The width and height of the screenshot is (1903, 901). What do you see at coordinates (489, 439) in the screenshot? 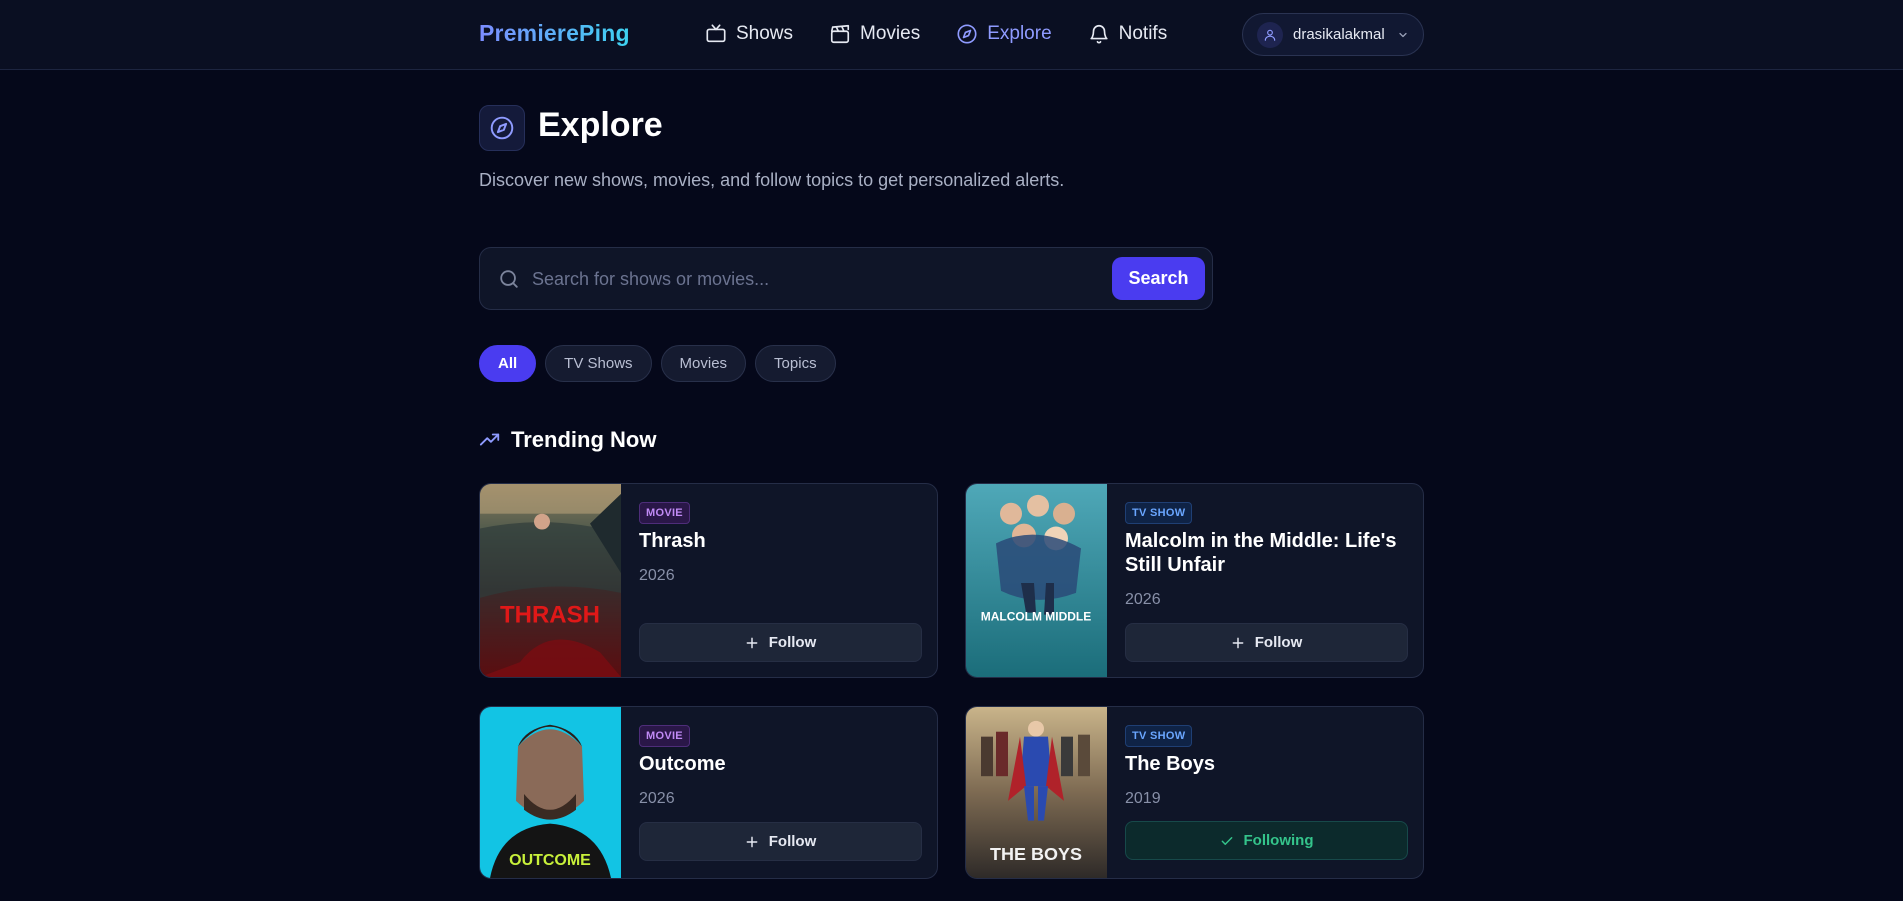
I see `trending-up-icon` at bounding box center [489, 439].